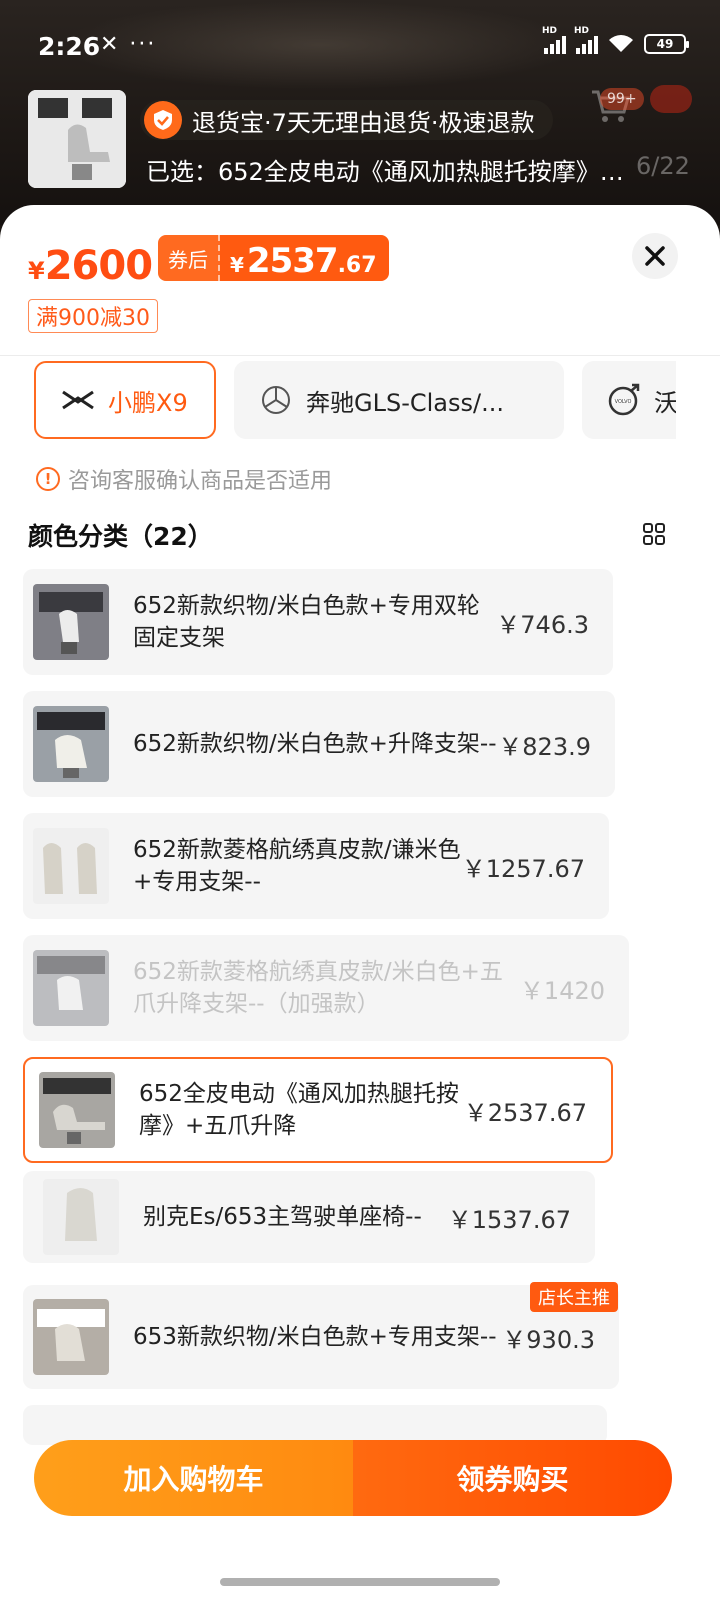  What do you see at coordinates (357, 265) in the screenshot?
I see `coupon-price-decimal: .67` at bounding box center [357, 265].